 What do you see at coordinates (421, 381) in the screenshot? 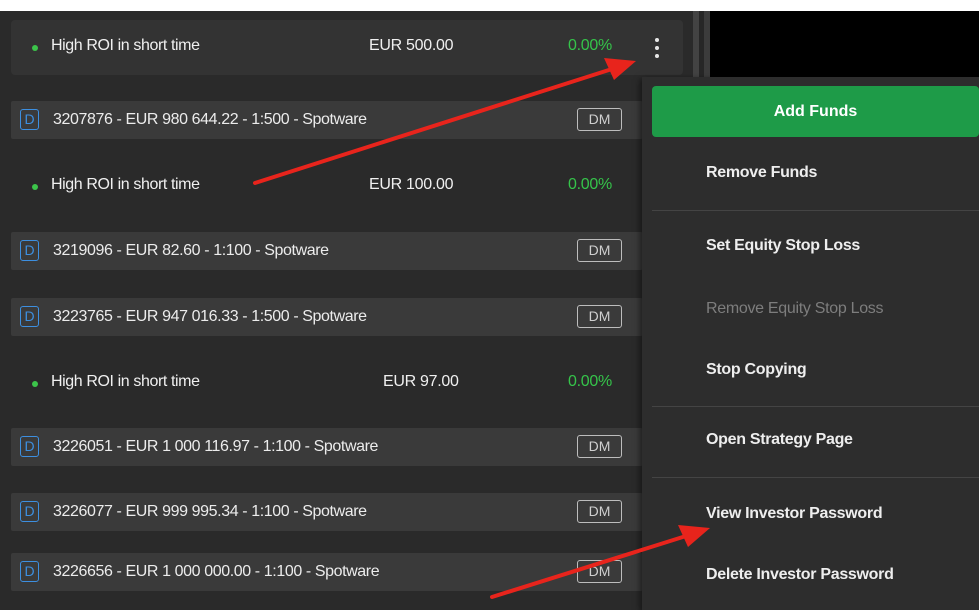
I see `strategy-amount: EUR 97.00` at bounding box center [421, 381].